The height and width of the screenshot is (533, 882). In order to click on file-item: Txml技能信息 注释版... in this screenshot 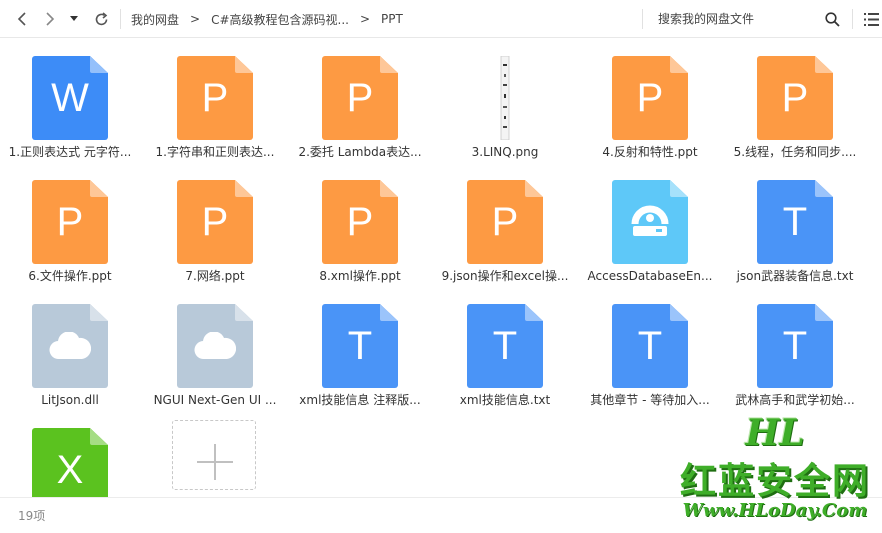, I will do `click(360, 347)`.